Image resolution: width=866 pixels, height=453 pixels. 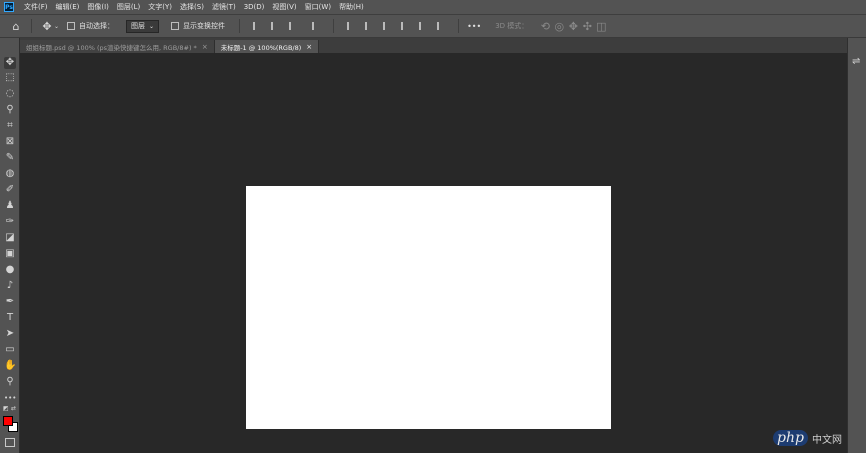 I want to click on eraser-tool-icon: ◪, so click(x=10, y=238).